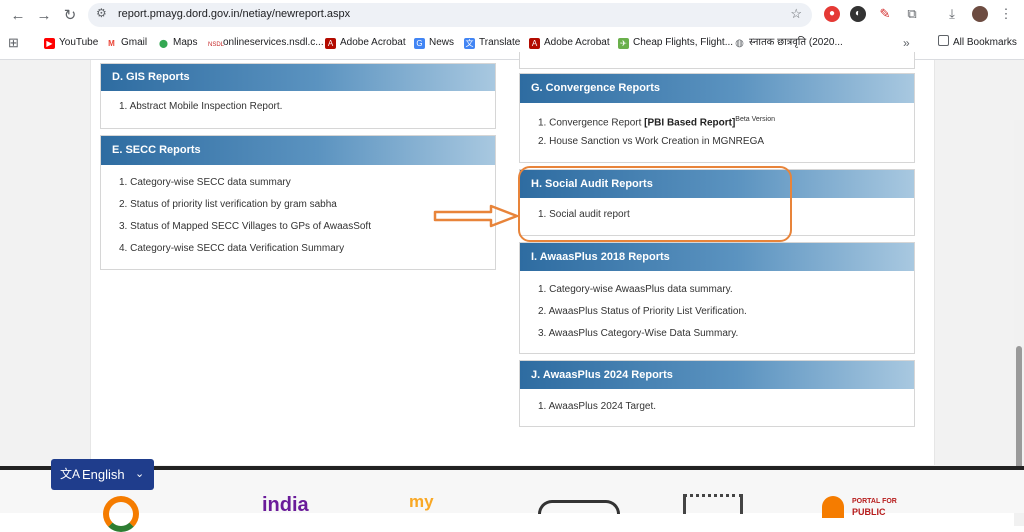 This screenshot has height=532, width=1024. What do you see at coordinates (298, 77) in the screenshot?
I see `gis-reports-title: D. GIS Reports` at bounding box center [298, 77].